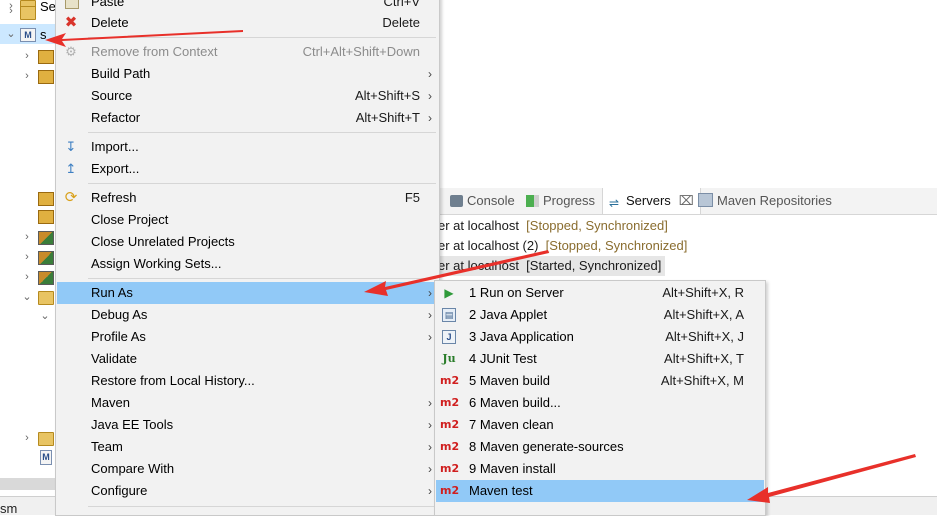 The image size is (937, 516). I want to click on submenu-item-label: 5 Maven build, so click(509, 380).